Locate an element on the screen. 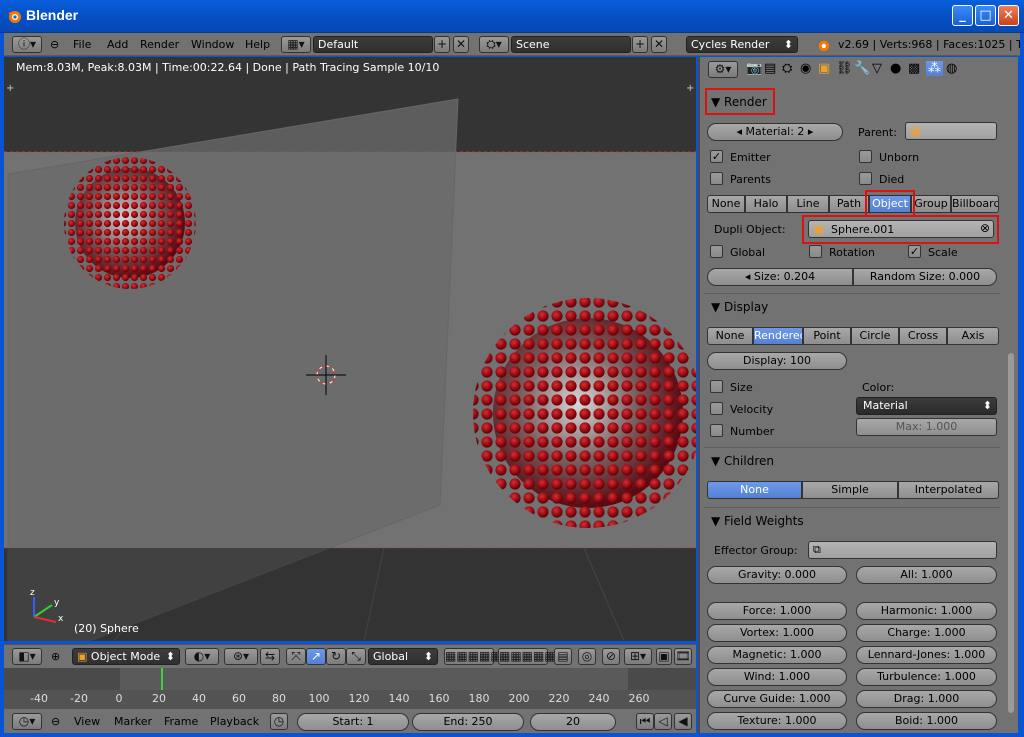  field-weight-magnetic: Magnetic: 1.000 is located at coordinates (777, 655).